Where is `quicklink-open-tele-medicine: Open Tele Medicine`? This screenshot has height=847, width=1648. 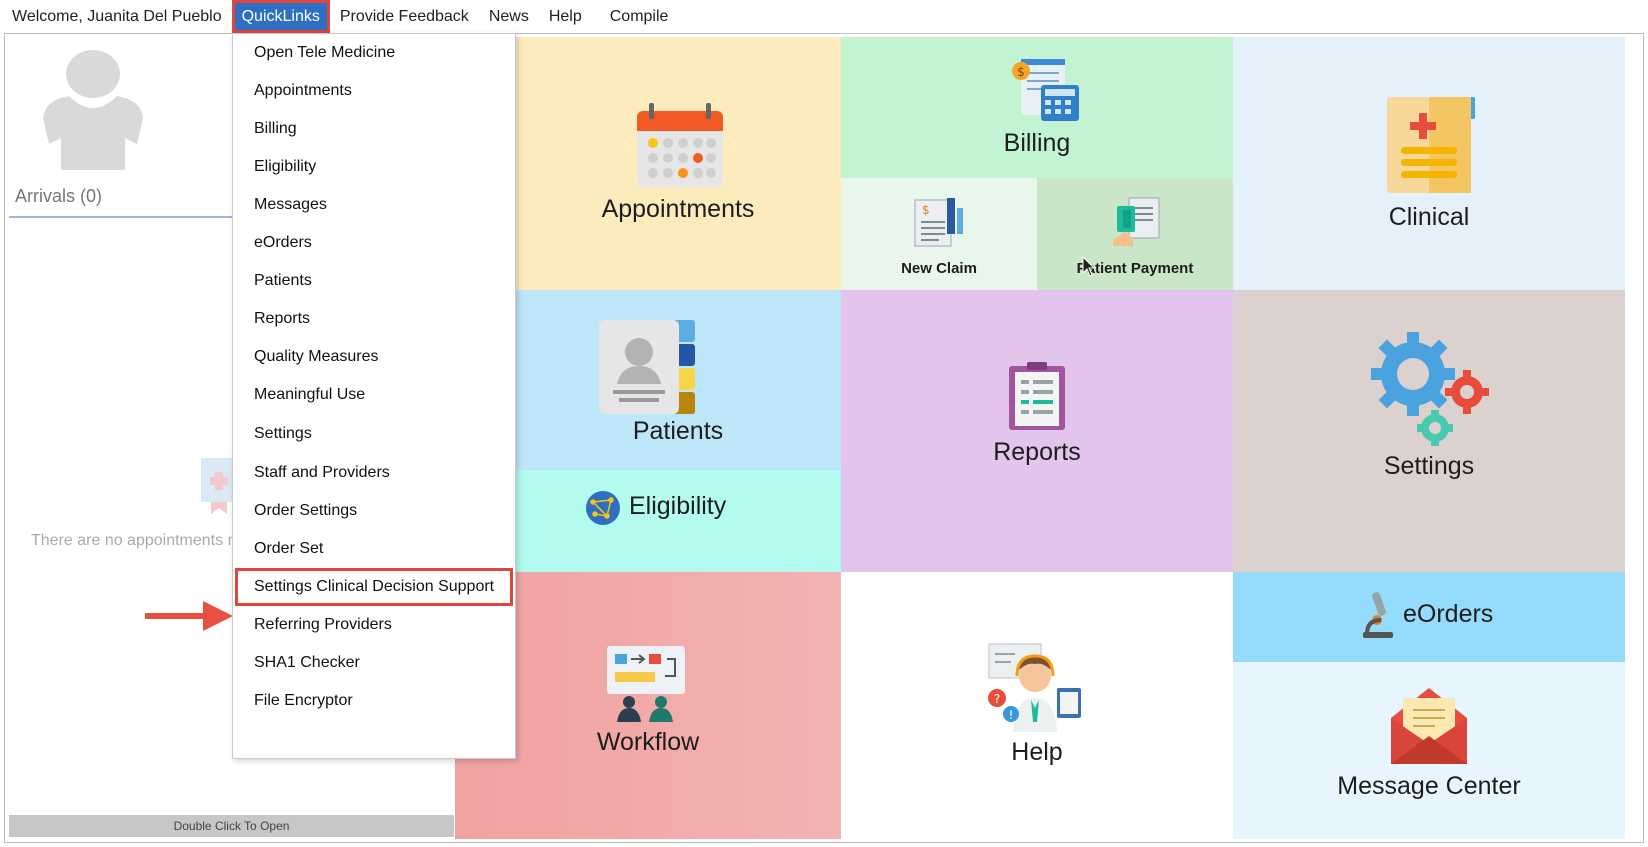
quicklink-open-tele-medicine: Open Tele Medicine is located at coordinates (374, 53).